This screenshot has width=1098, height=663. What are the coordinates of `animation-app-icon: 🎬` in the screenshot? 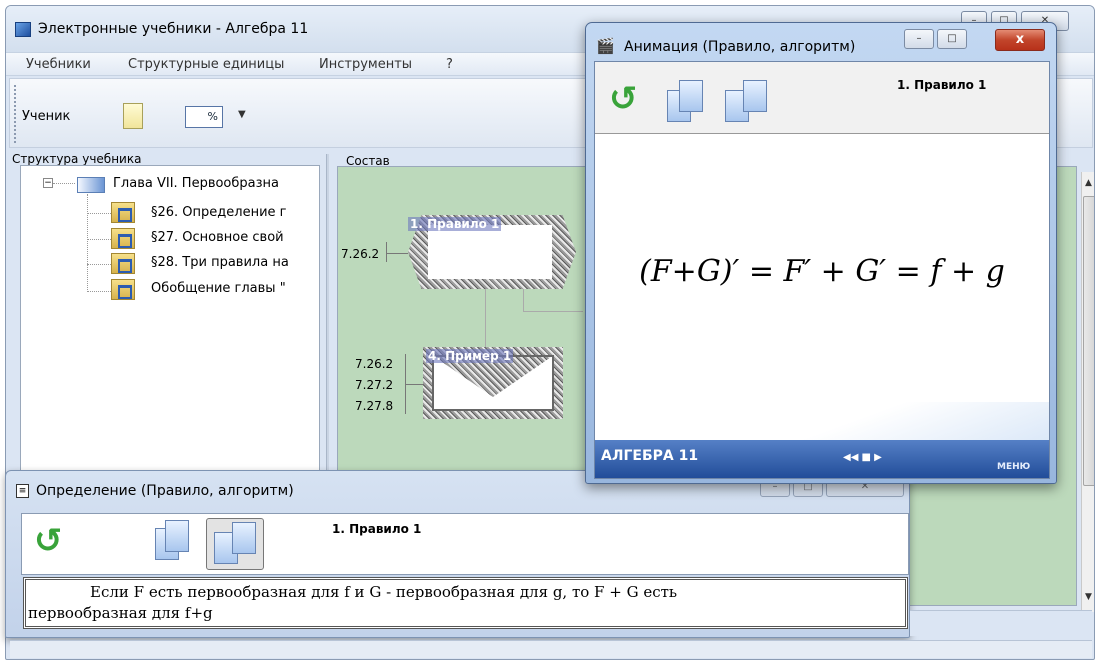 It's located at (605, 46).